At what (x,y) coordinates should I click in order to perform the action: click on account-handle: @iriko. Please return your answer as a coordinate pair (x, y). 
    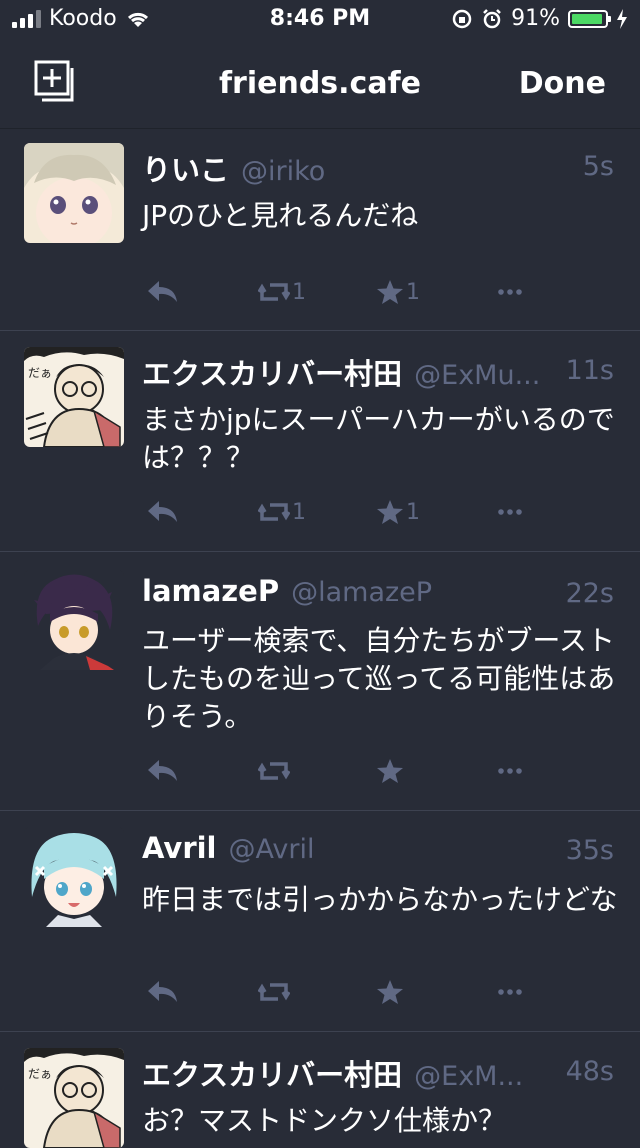
    Looking at the image, I should click on (283, 171).